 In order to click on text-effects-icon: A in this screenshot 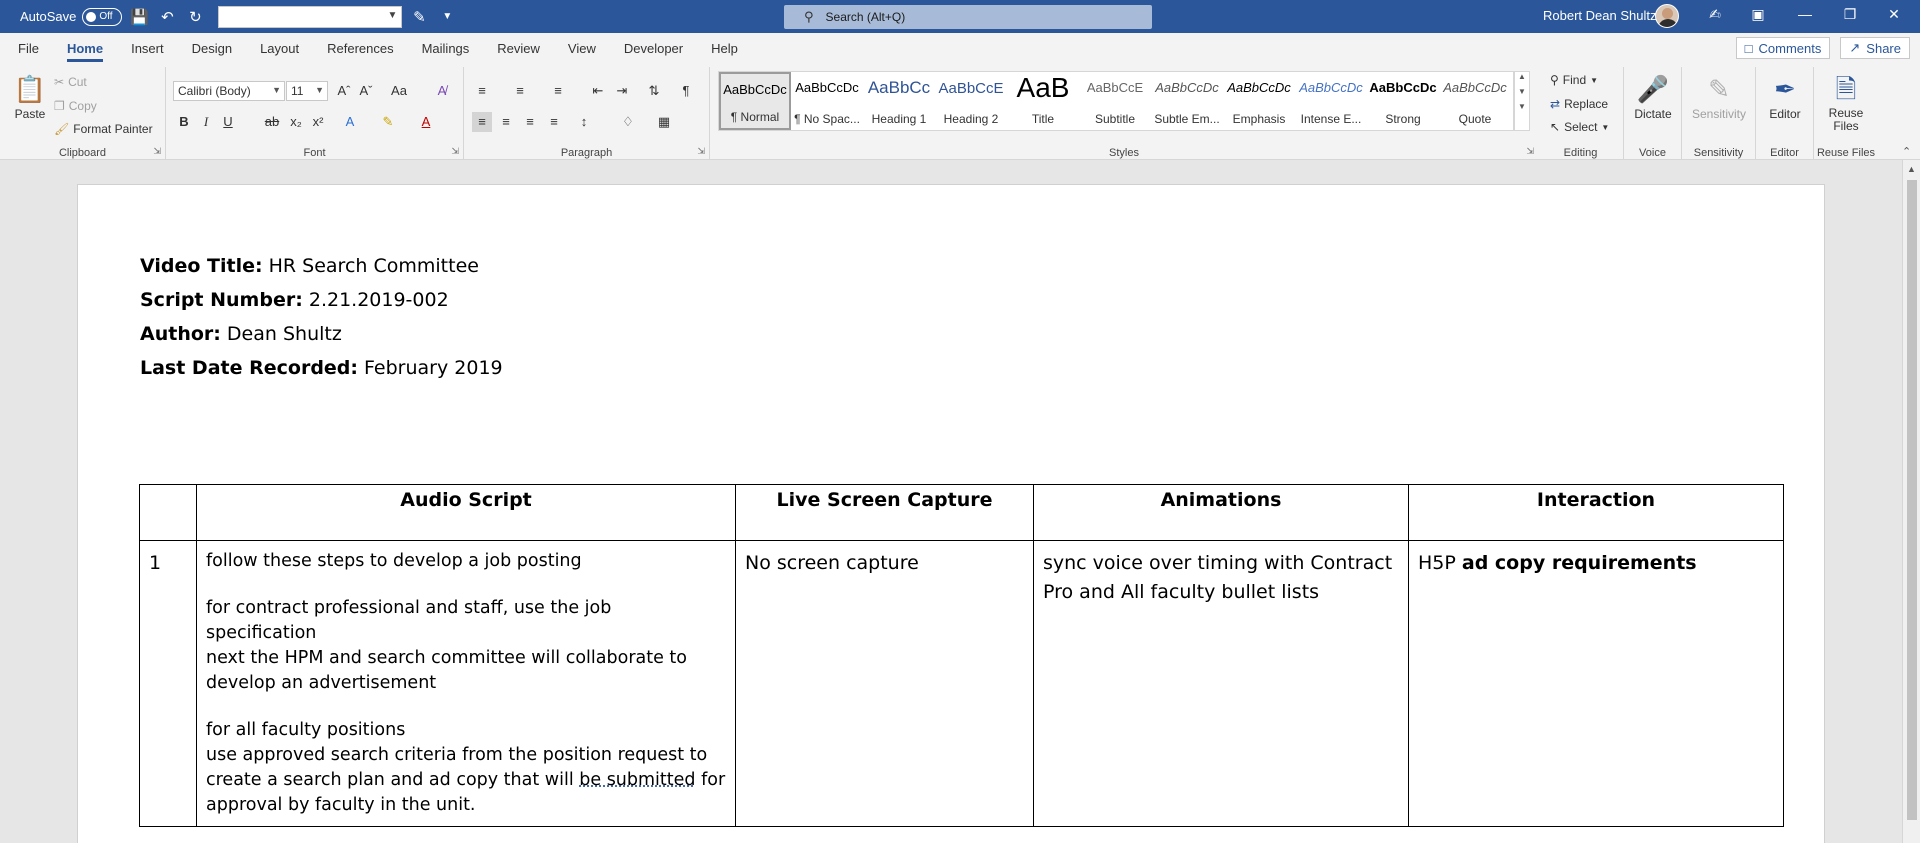, I will do `click(350, 122)`.